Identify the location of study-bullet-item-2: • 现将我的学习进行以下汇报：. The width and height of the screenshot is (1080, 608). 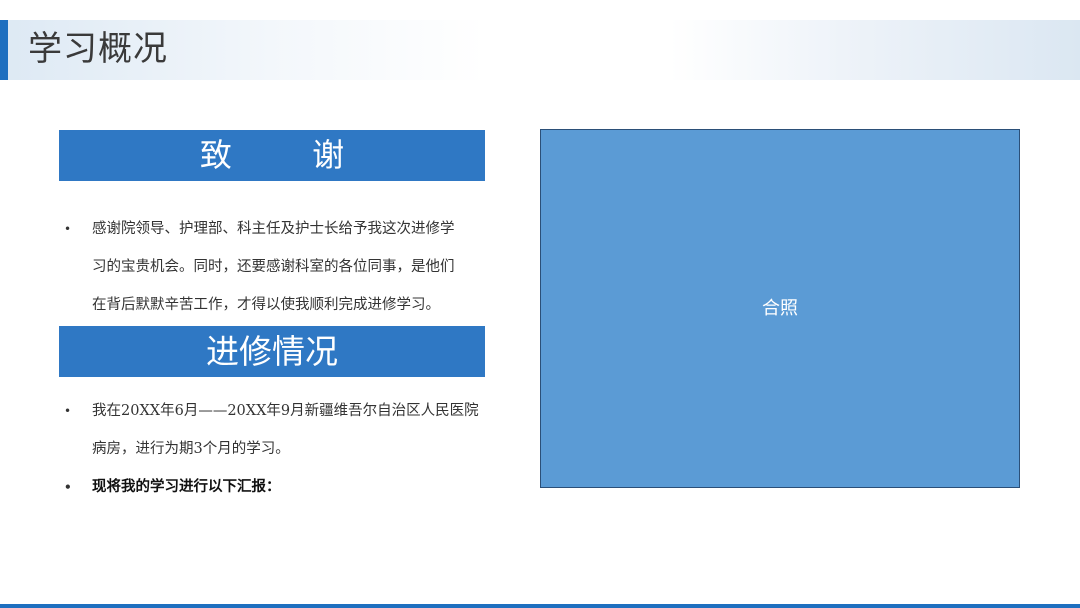
(279, 487).